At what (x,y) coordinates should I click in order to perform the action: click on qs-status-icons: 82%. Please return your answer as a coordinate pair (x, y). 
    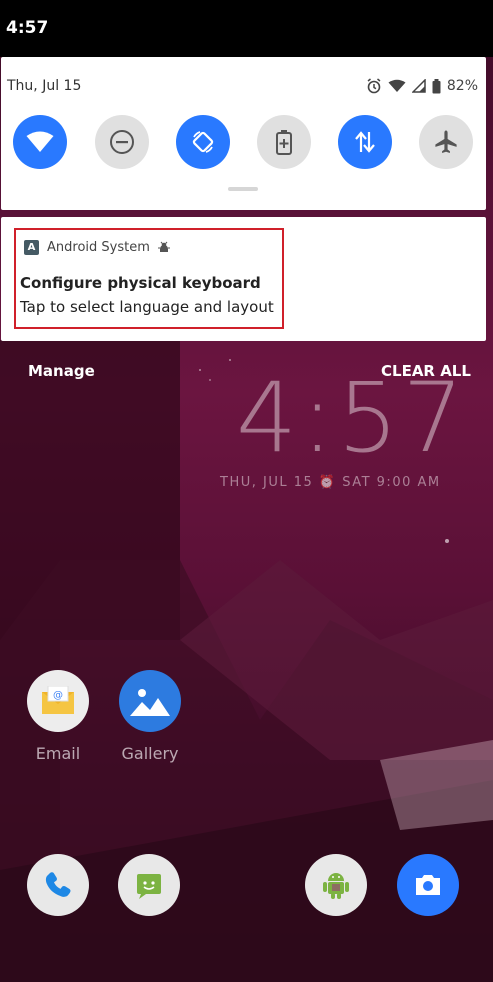
    Looking at the image, I should click on (422, 86).